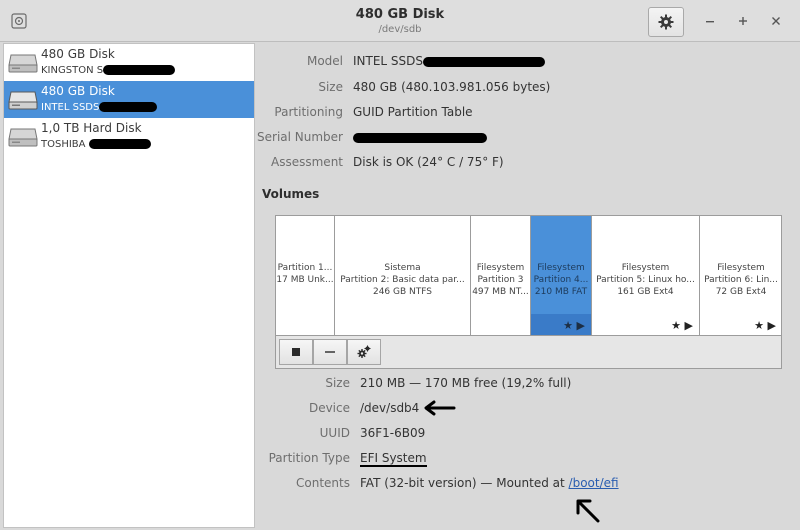 The width and height of the screenshot is (800, 530). I want to click on unmount-button, so click(296, 352).